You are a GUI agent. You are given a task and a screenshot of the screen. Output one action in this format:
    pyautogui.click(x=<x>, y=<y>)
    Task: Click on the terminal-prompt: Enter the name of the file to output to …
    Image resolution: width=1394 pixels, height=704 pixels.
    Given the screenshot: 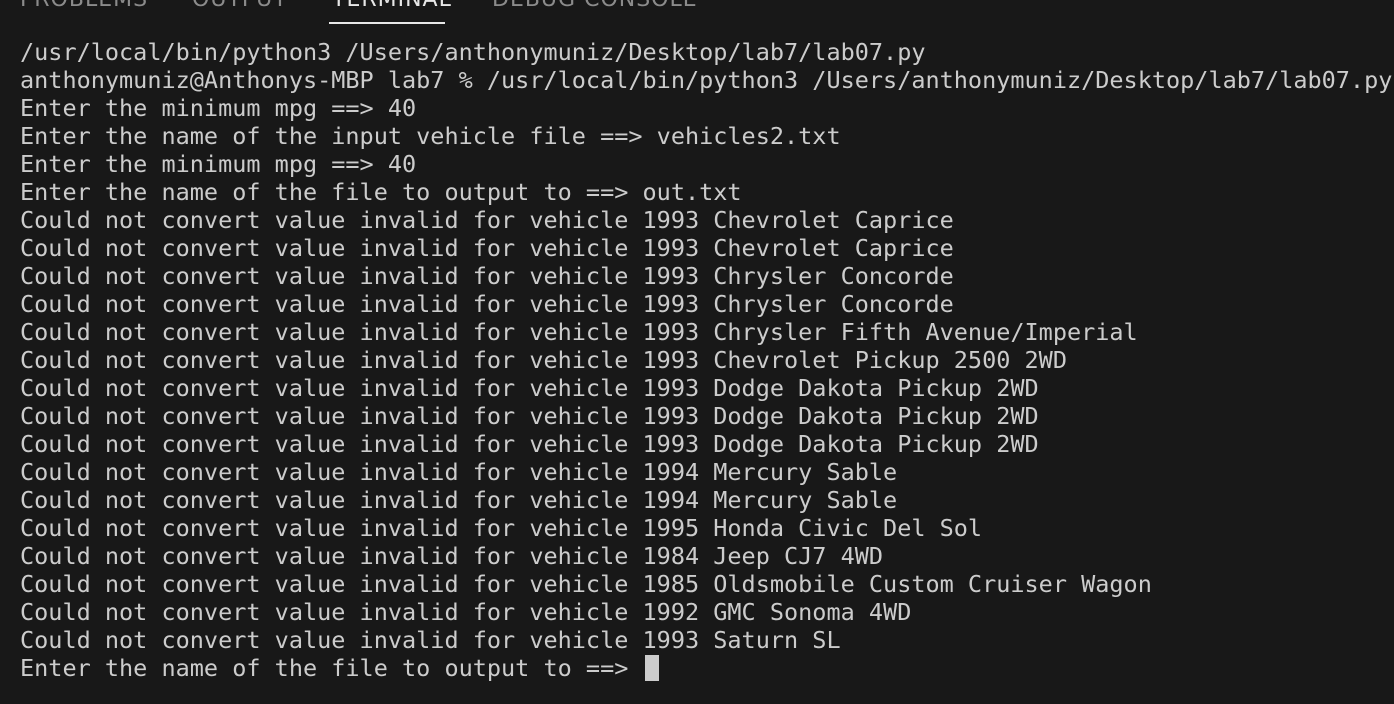 What is the action you would take?
    pyautogui.click(x=331, y=668)
    